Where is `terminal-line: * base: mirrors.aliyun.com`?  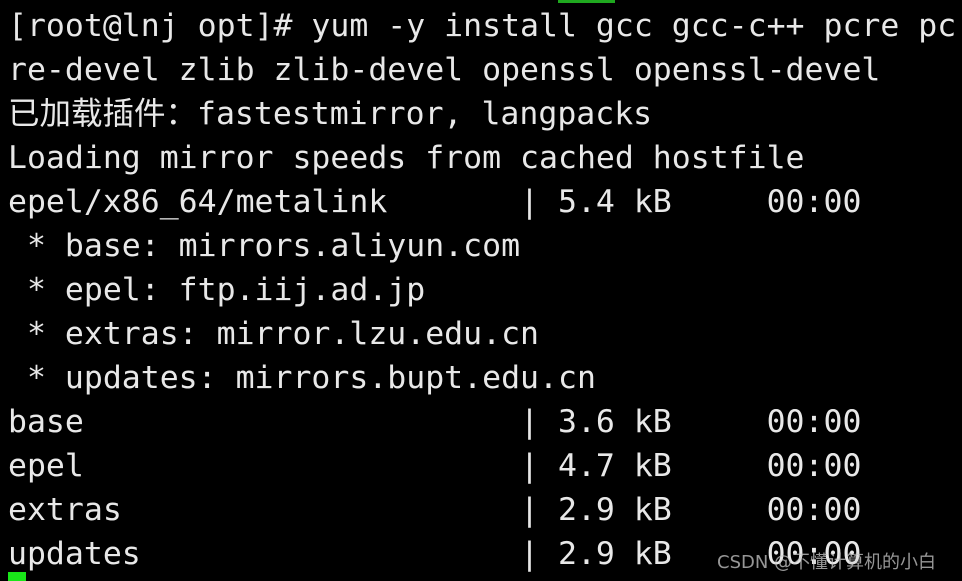 terminal-line: * base: mirrors.aliyun.com is located at coordinates (264, 246).